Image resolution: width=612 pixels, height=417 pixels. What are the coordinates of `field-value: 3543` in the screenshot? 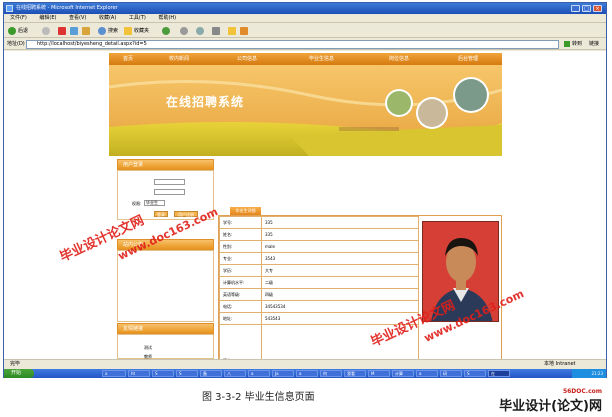 It's located at (340, 258).